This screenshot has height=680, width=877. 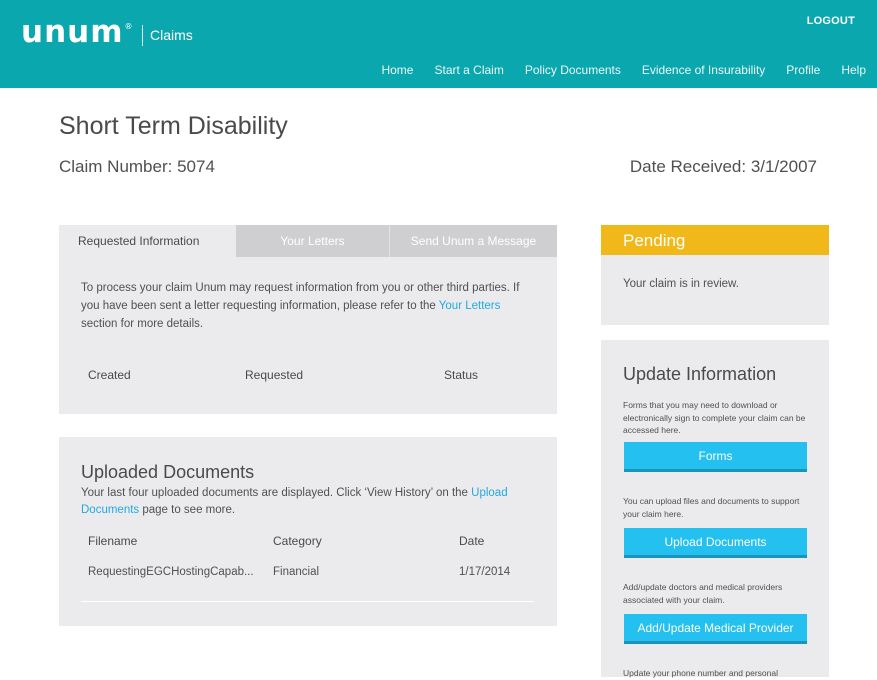 I want to click on row-divider, so click(x=307, y=601).